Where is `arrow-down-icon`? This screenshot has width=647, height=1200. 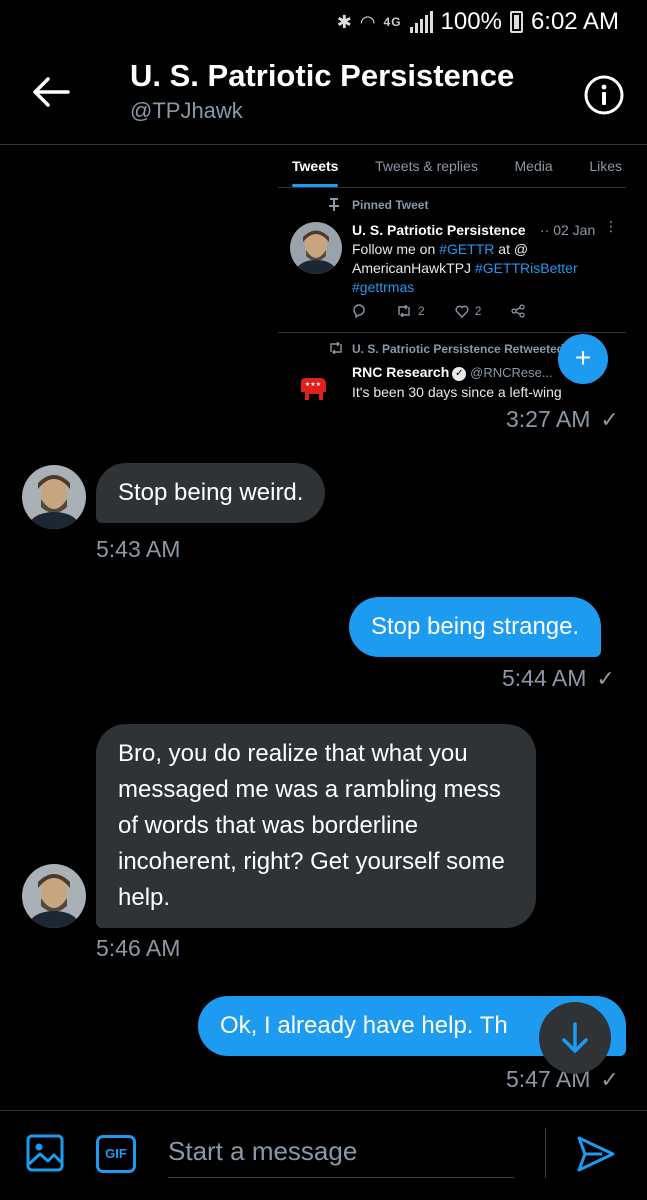
arrow-down-icon is located at coordinates (575, 1037).